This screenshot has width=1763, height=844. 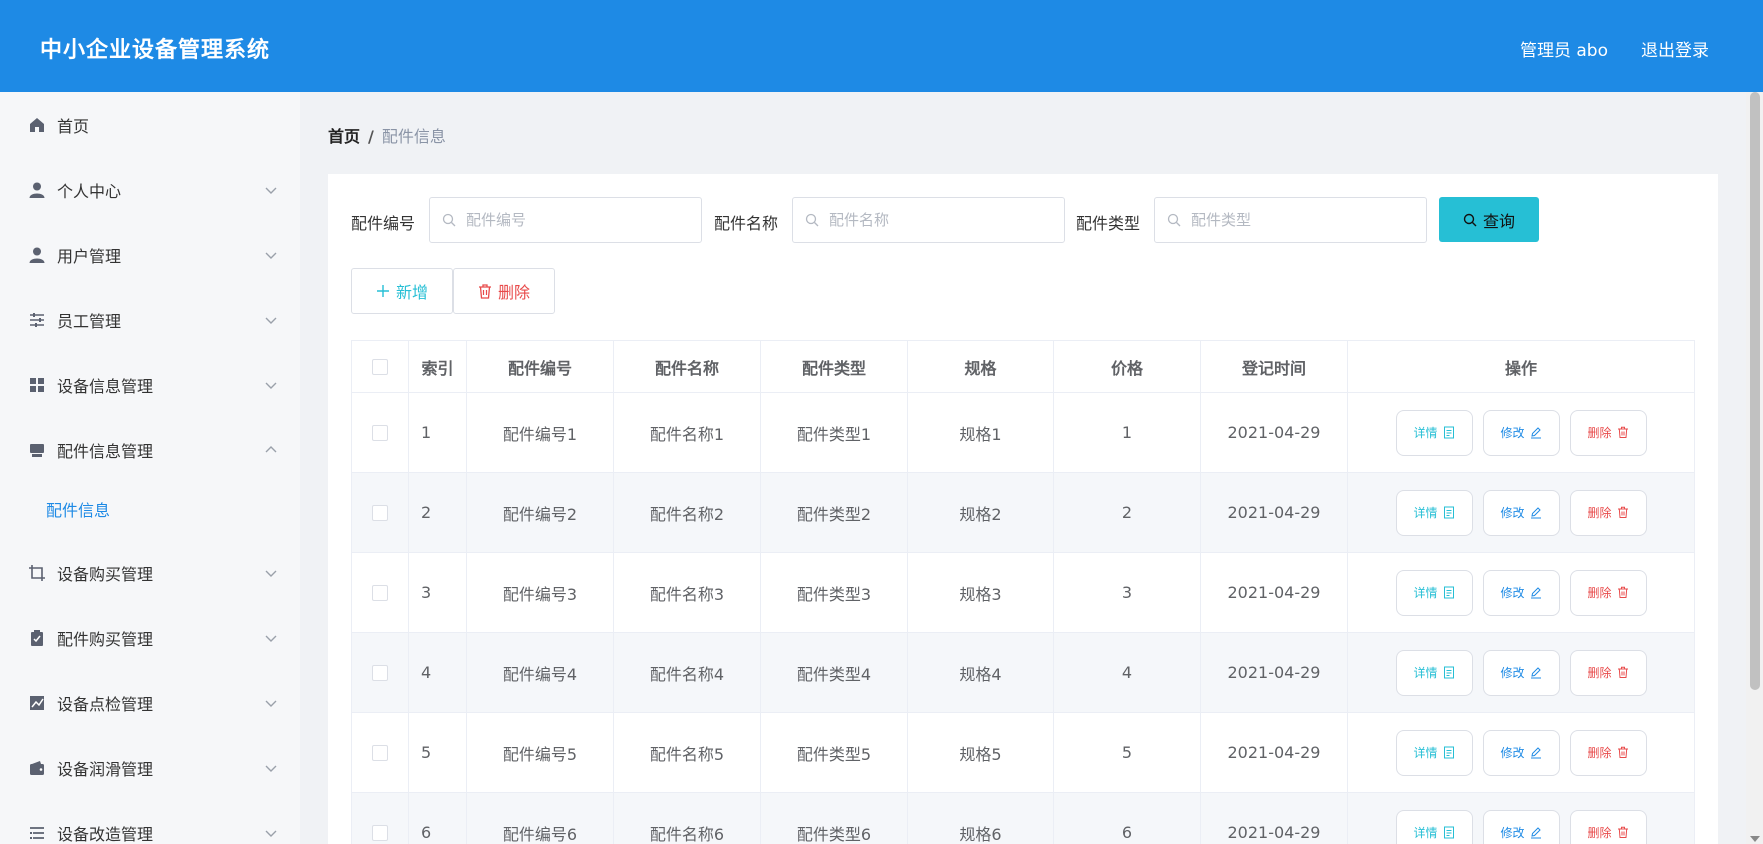 I want to click on pencil-icon, so click(x=1535, y=513).